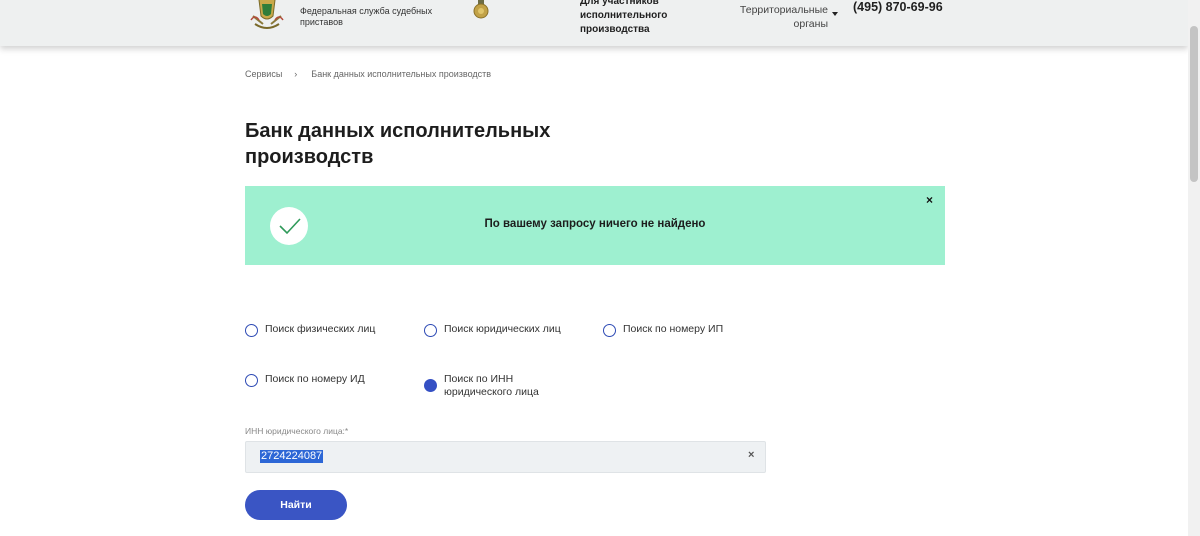 The image size is (1200, 536). Describe the element at coordinates (835, 14) in the screenshot. I see `chevron-down-icon` at that location.